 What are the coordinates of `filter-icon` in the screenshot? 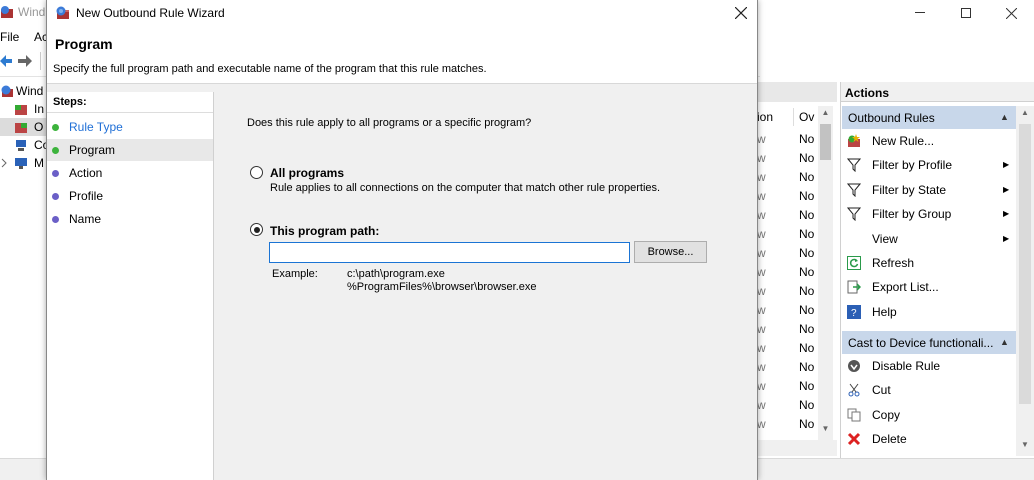 It's located at (854, 214).